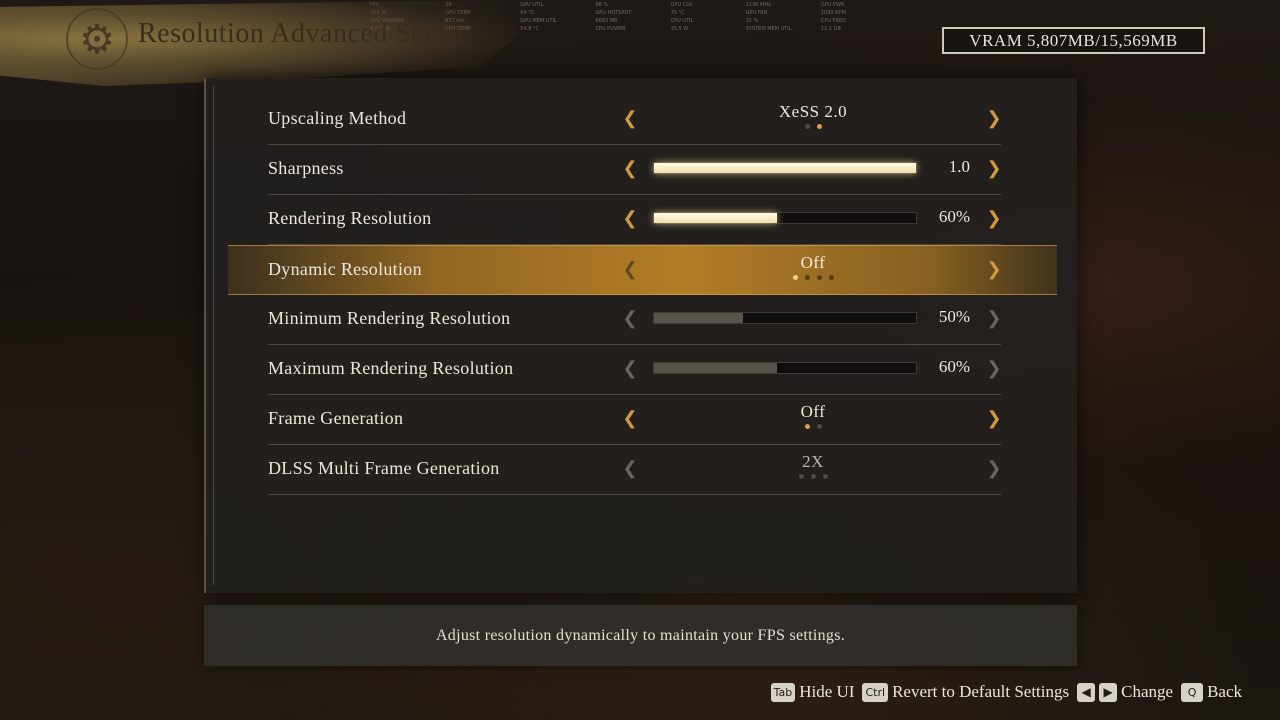 The width and height of the screenshot is (1280, 720). What do you see at coordinates (830, 29) in the screenshot?
I see `hud-stat: 12.1 GB` at bounding box center [830, 29].